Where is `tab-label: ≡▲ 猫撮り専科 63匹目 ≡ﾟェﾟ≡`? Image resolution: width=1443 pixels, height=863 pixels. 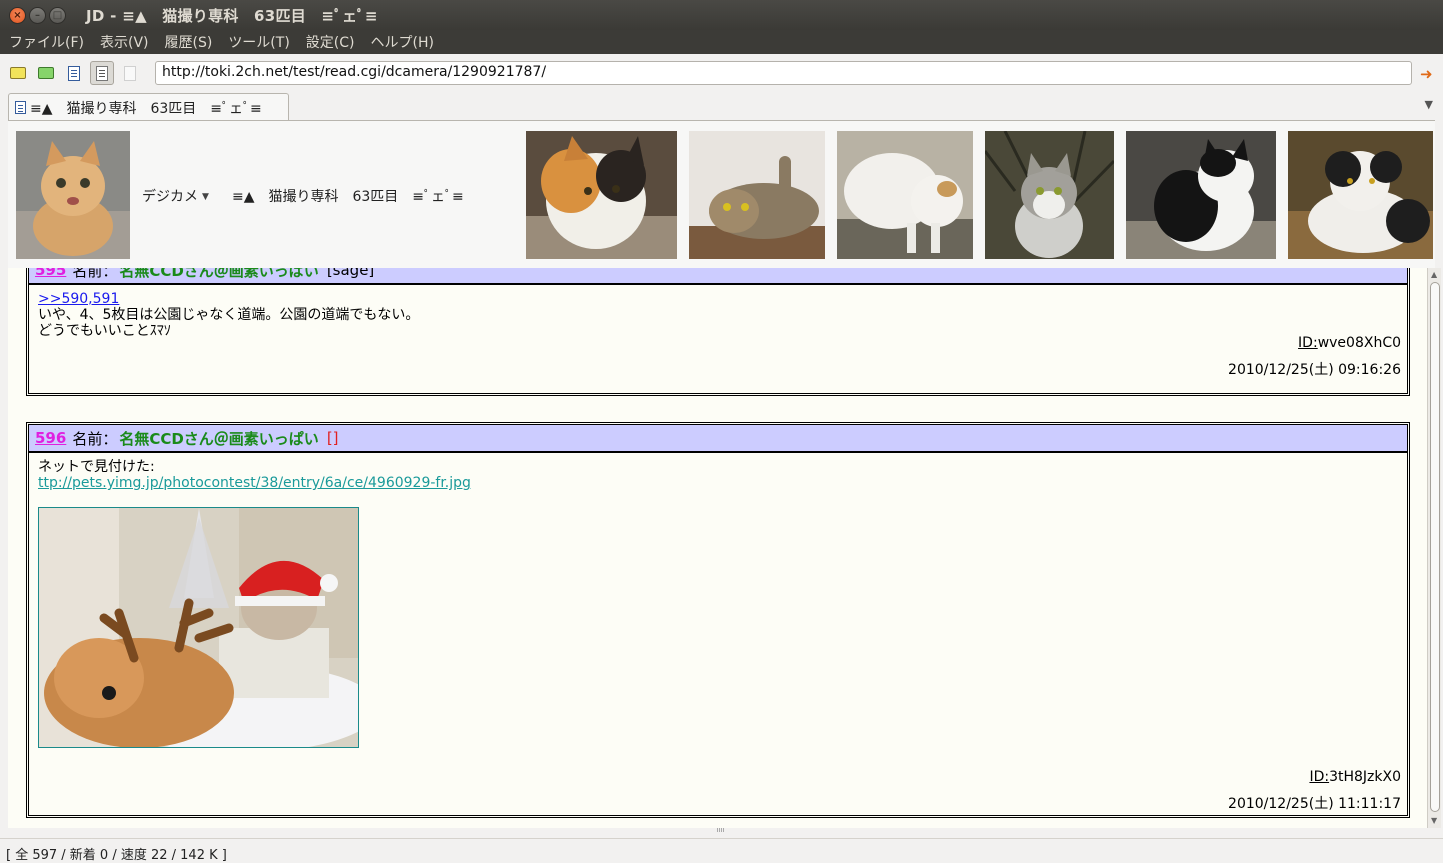 tab-label: ≡▲ 猫撮り専科 63匹目 ≡ﾟェﾟ≡ is located at coordinates (146, 108).